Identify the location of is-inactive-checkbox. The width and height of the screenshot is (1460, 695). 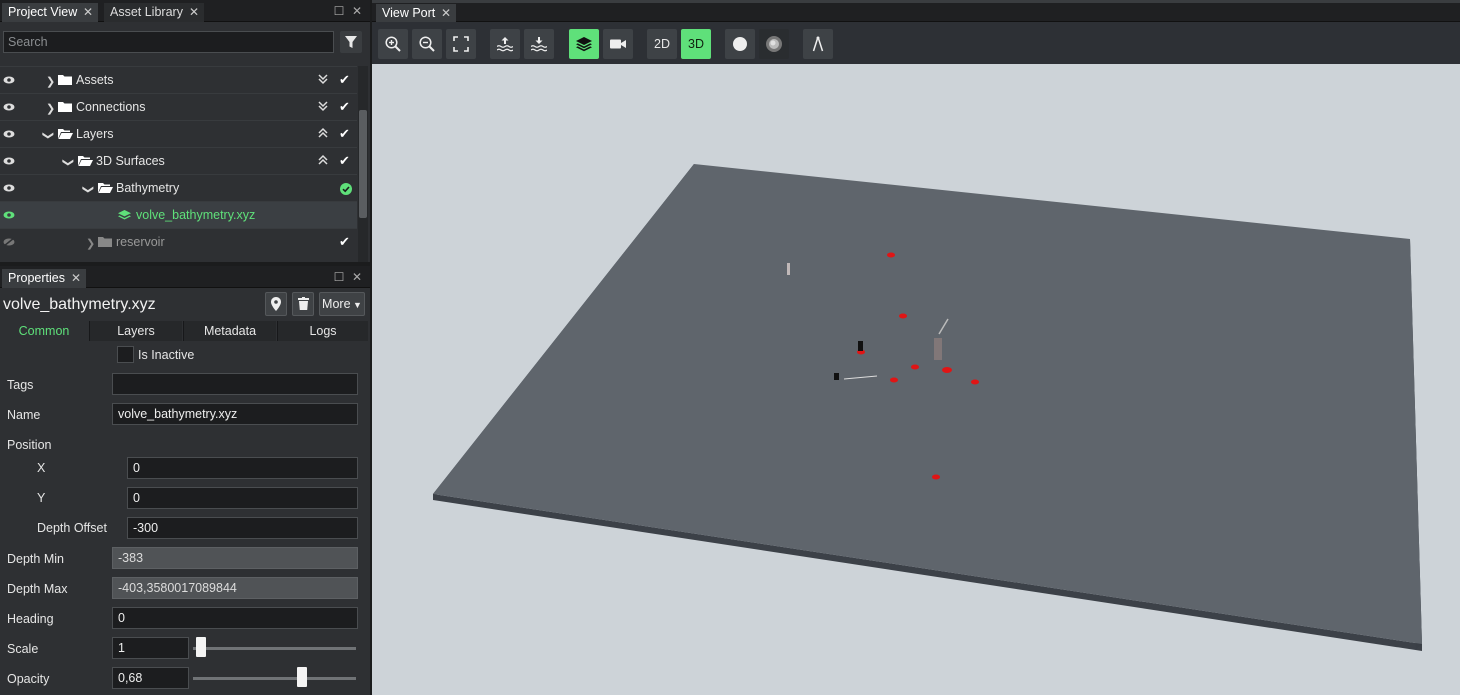
(125, 354).